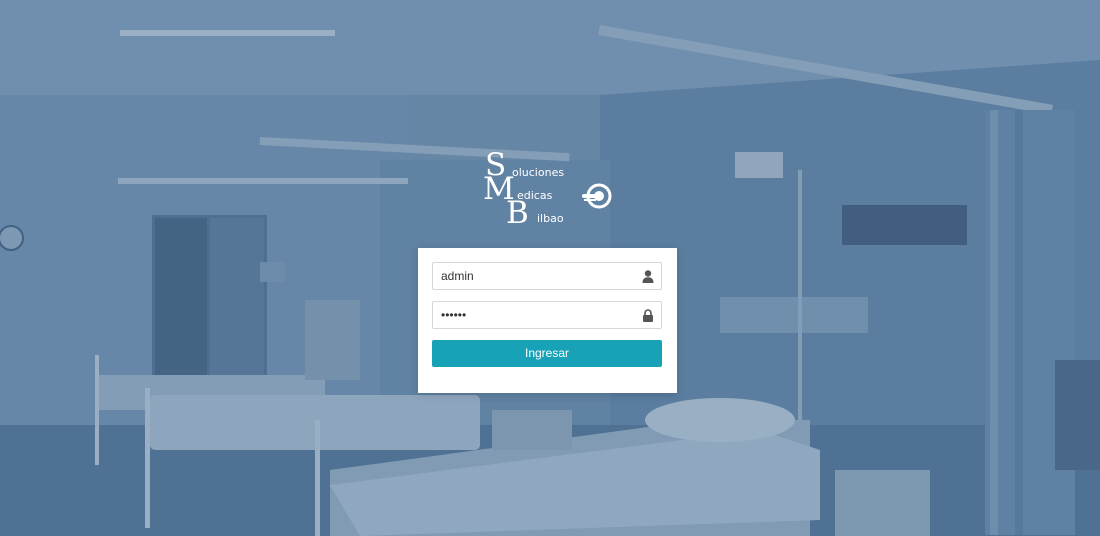  What do you see at coordinates (648, 276) in the screenshot?
I see `user-icon` at bounding box center [648, 276].